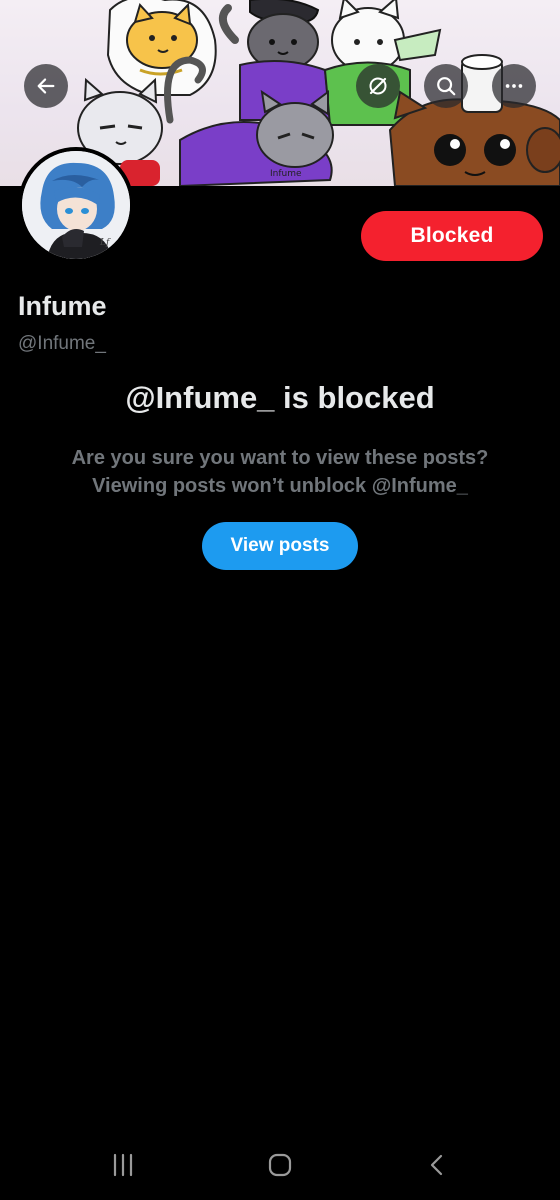 Image resolution: width=560 pixels, height=1200 pixels. I want to click on grok-button, so click(378, 86).